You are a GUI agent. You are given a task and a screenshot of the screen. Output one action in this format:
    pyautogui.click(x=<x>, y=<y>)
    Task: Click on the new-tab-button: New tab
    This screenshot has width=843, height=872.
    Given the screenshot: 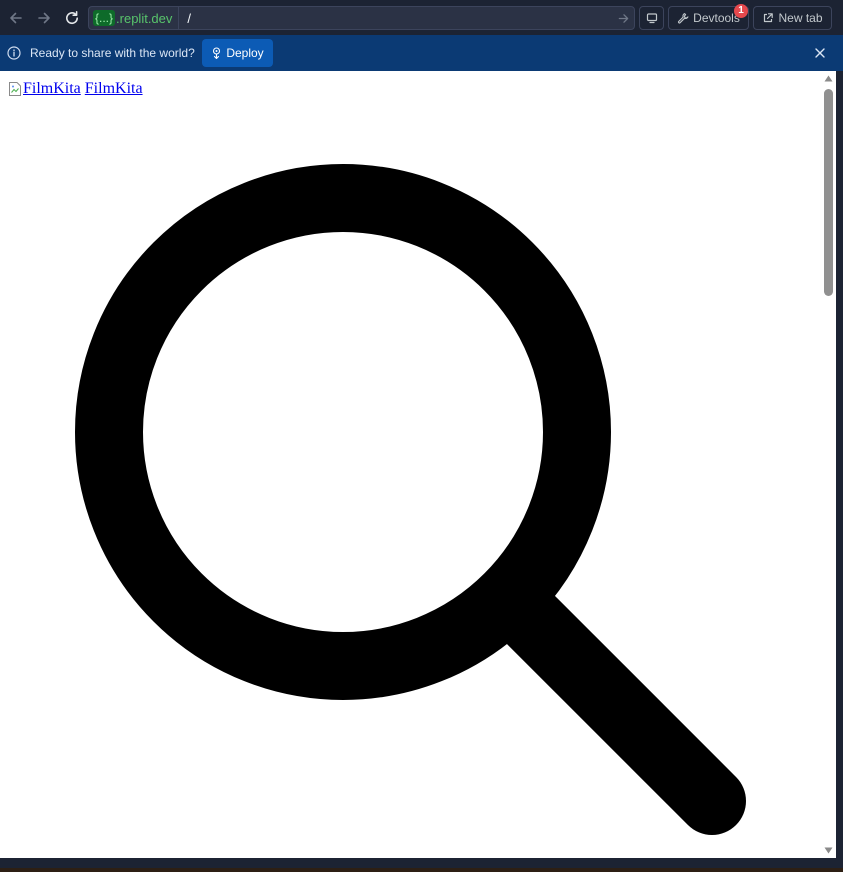 What is the action you would take?
    pyautogui.click(x=792, y=18)
    